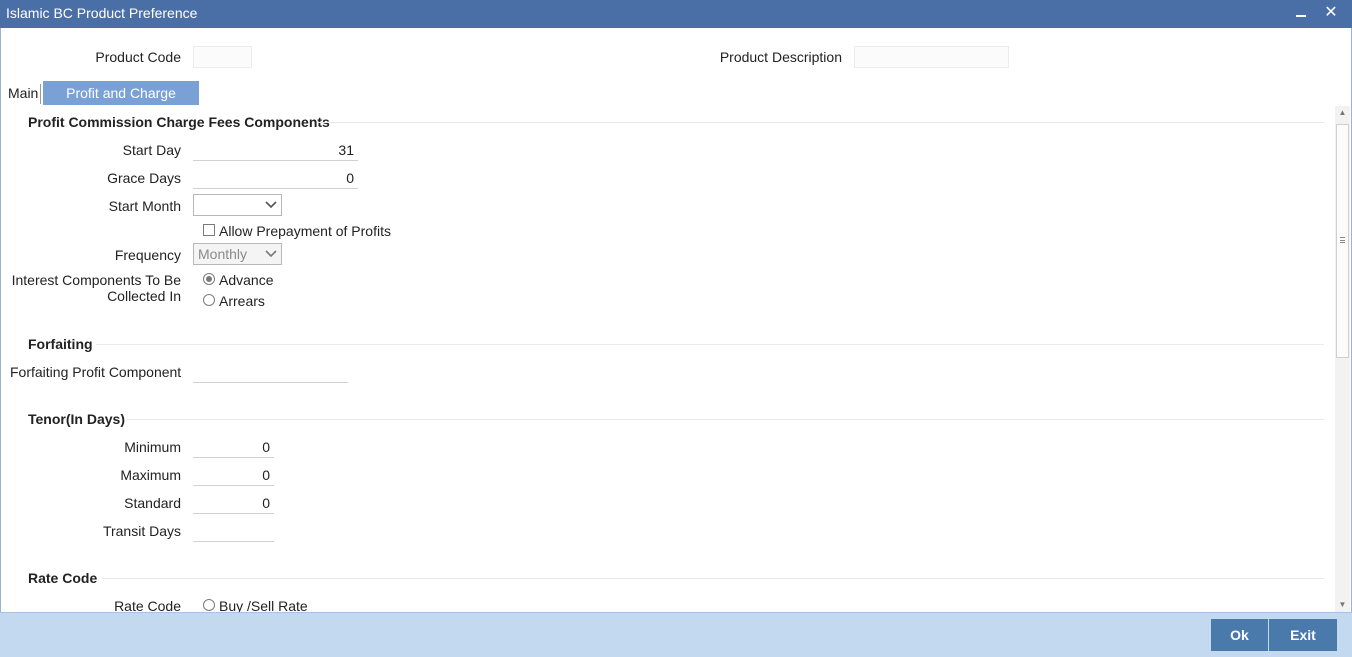 This screenshot has height=657, width=1352. Describe the element at coordinates (152, 447) in the screenshot. I see `minimum-label: Minimum` at that location.